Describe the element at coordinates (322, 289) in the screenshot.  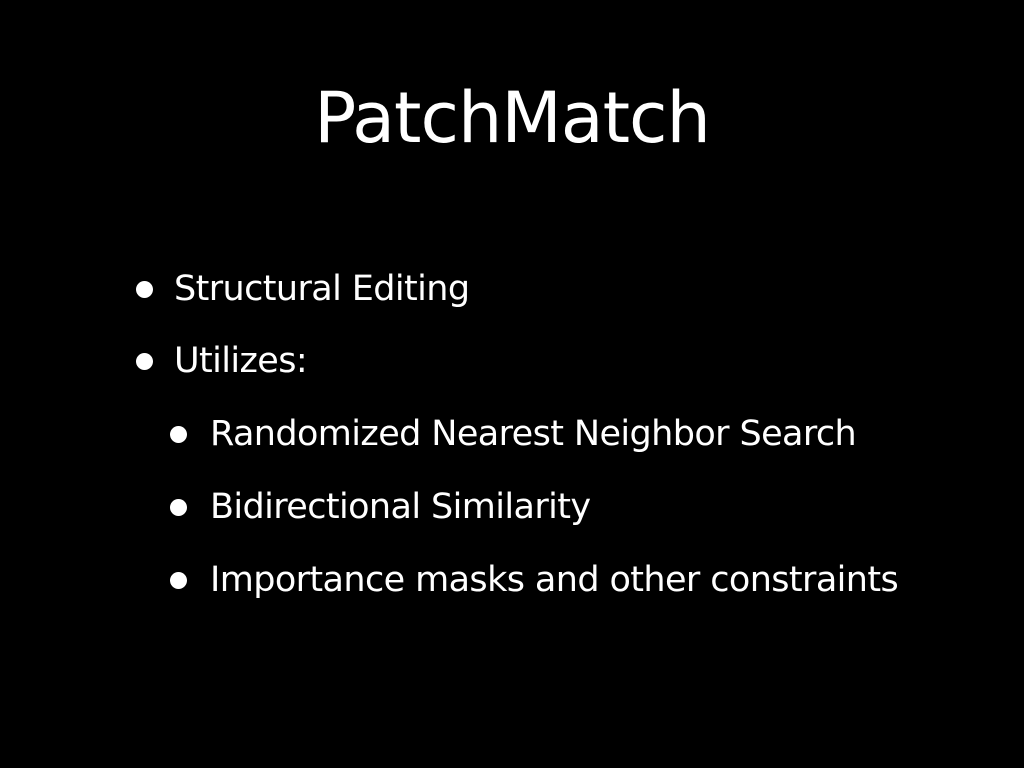
I see `bullet-text: Structural Editing` at that location.